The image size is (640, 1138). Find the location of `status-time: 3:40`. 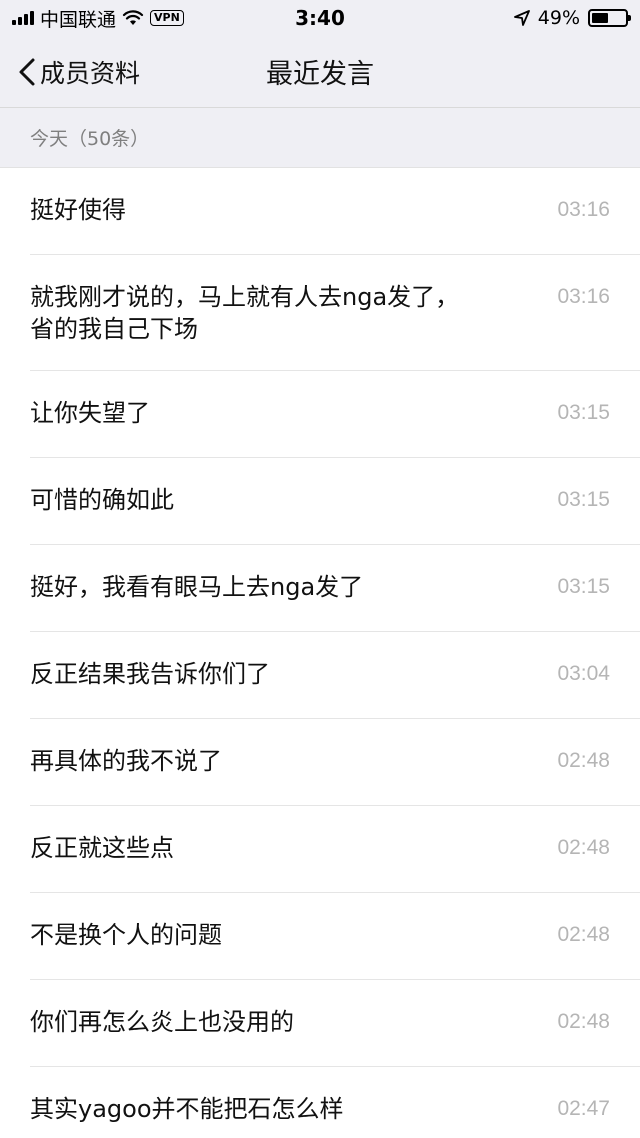

status-time: 3:40 is located at coordinates (320, 18).